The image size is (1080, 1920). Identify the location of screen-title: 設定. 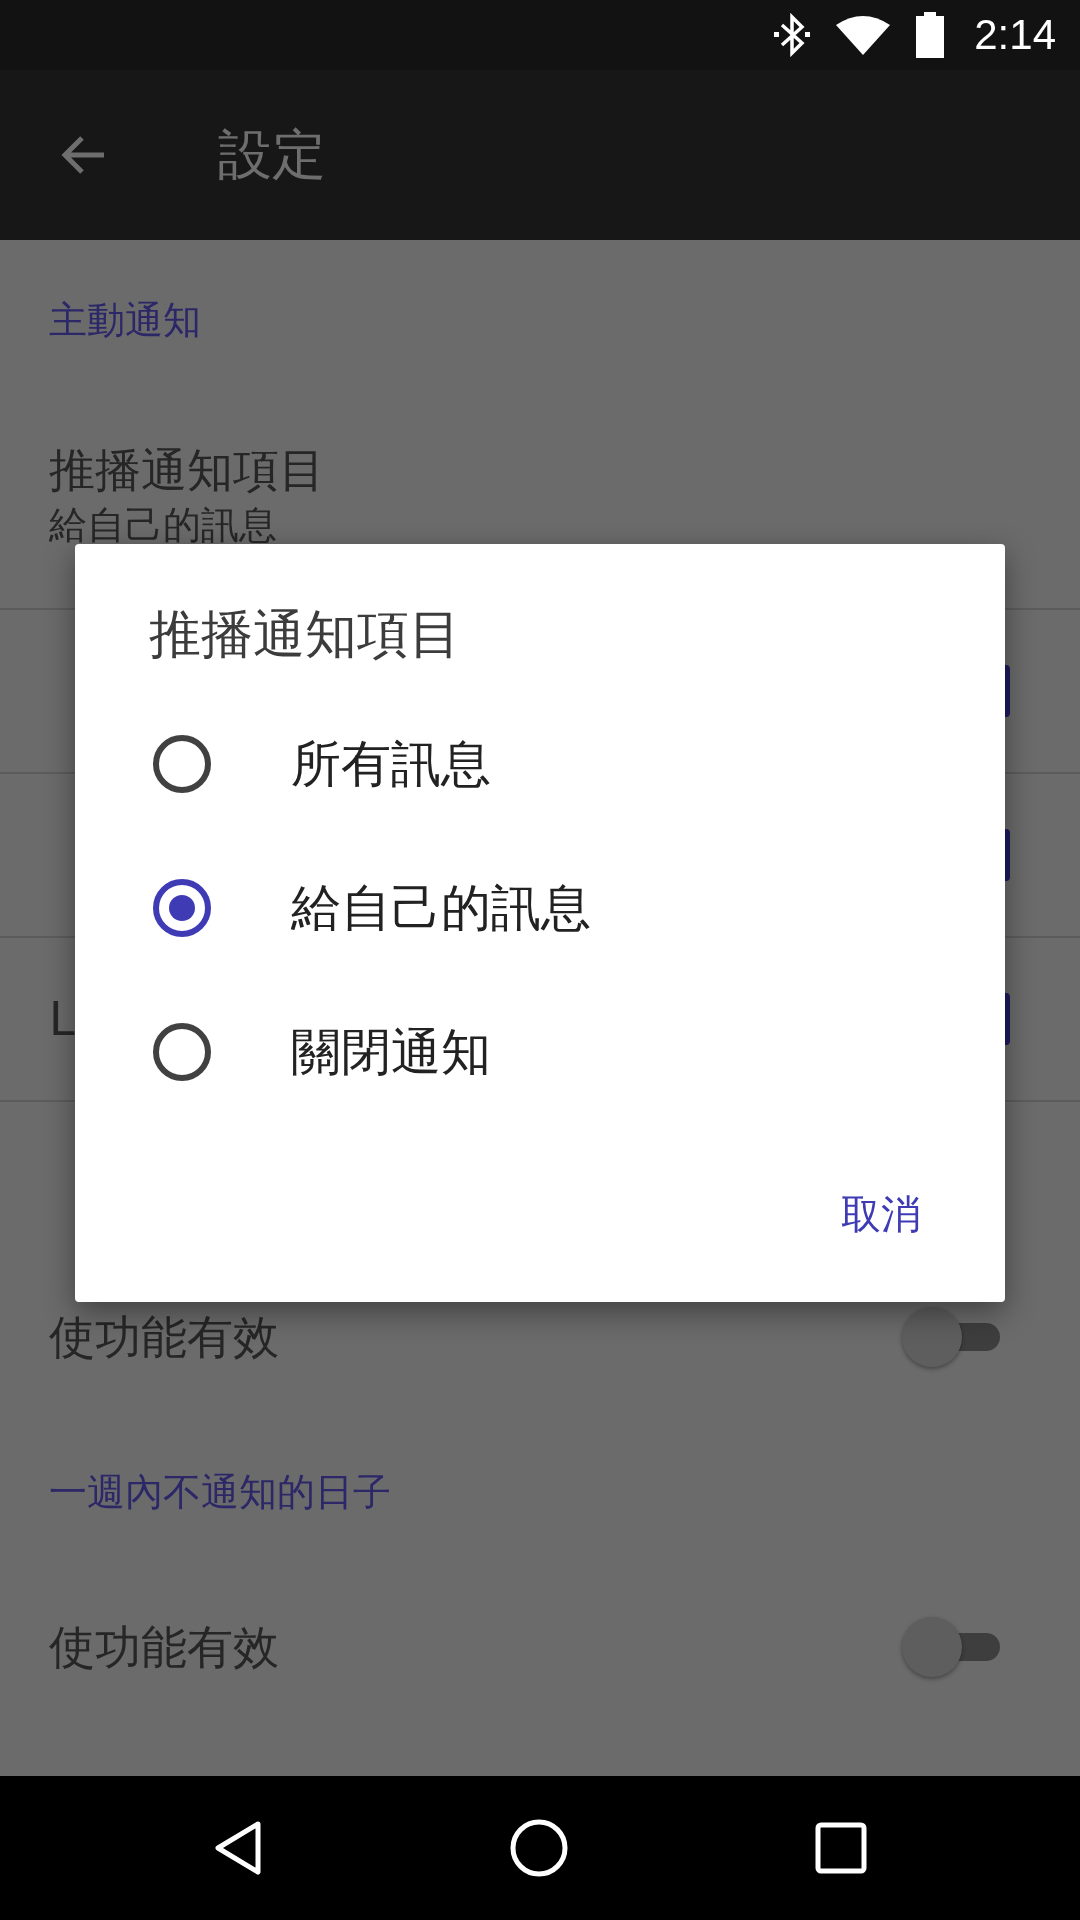
(272, 154).